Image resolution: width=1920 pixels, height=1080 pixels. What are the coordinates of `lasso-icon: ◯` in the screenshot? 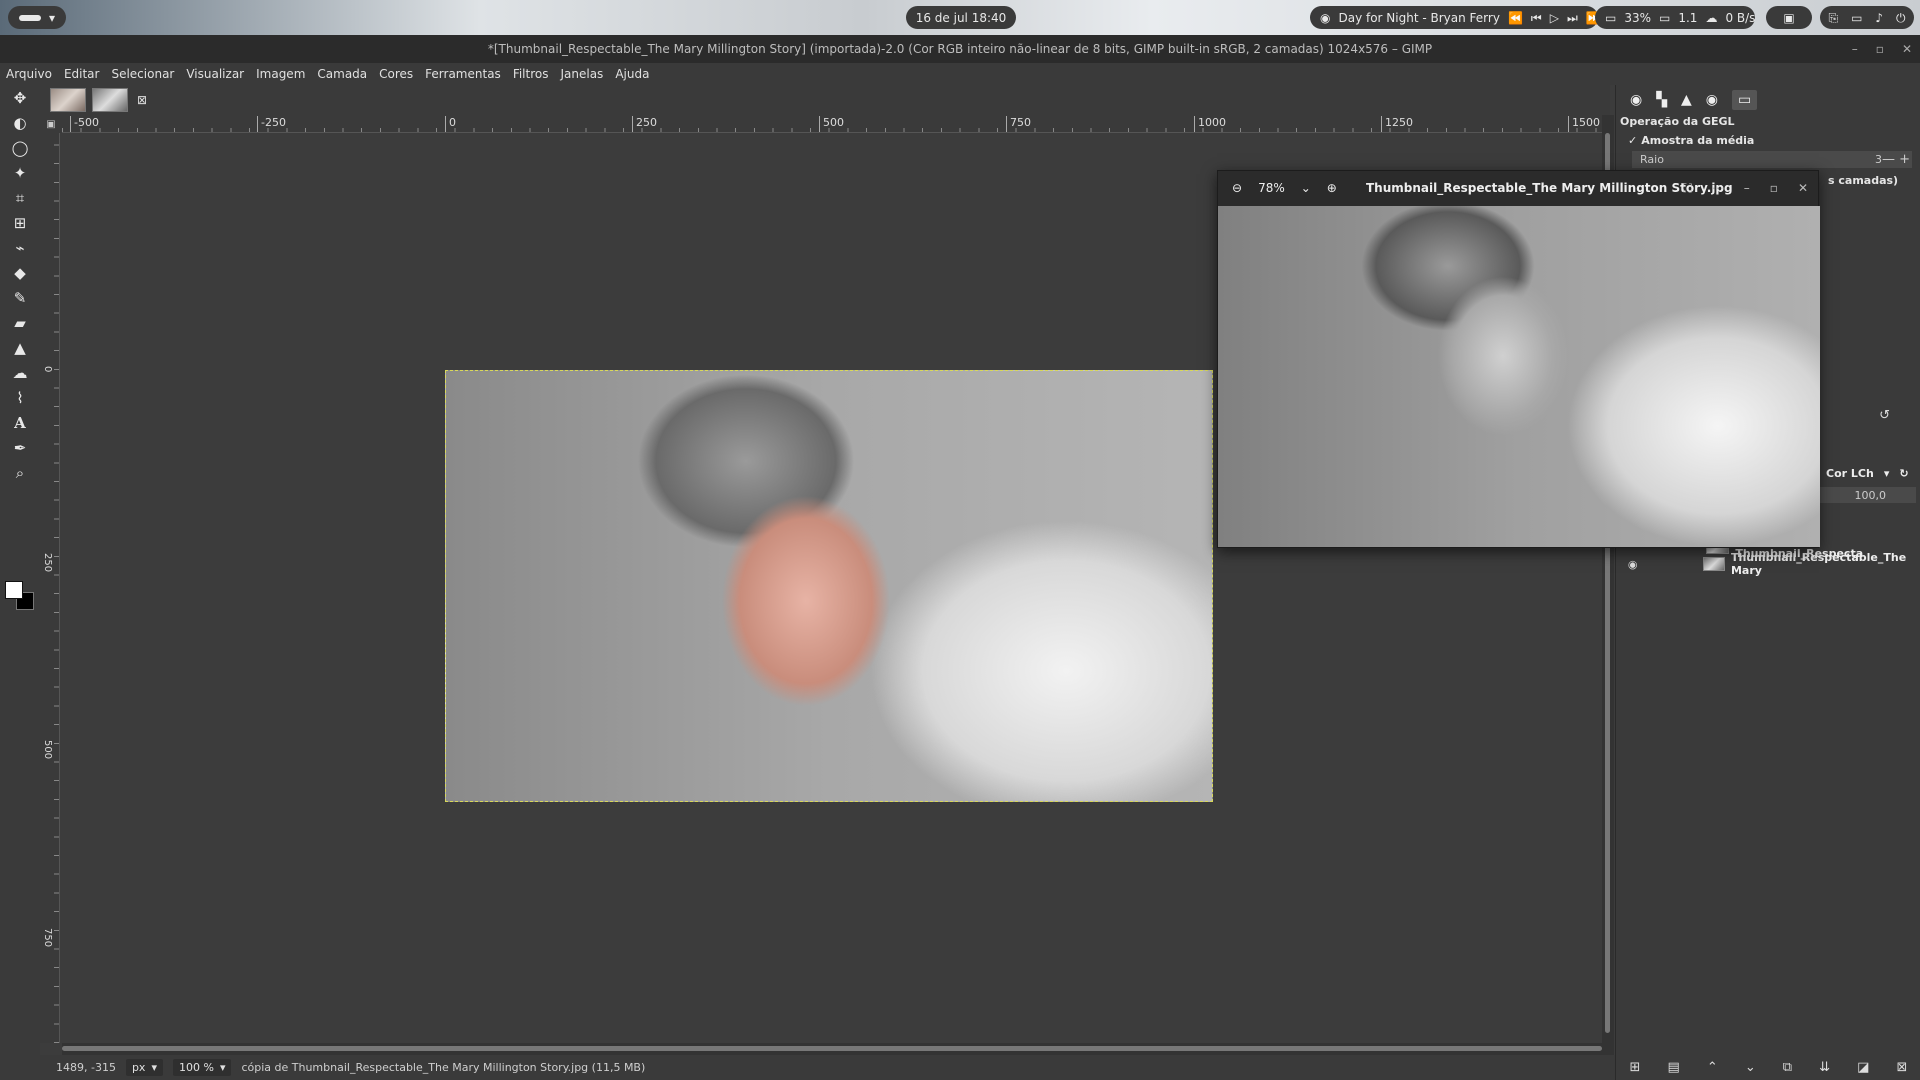 It's located at (20, 147).